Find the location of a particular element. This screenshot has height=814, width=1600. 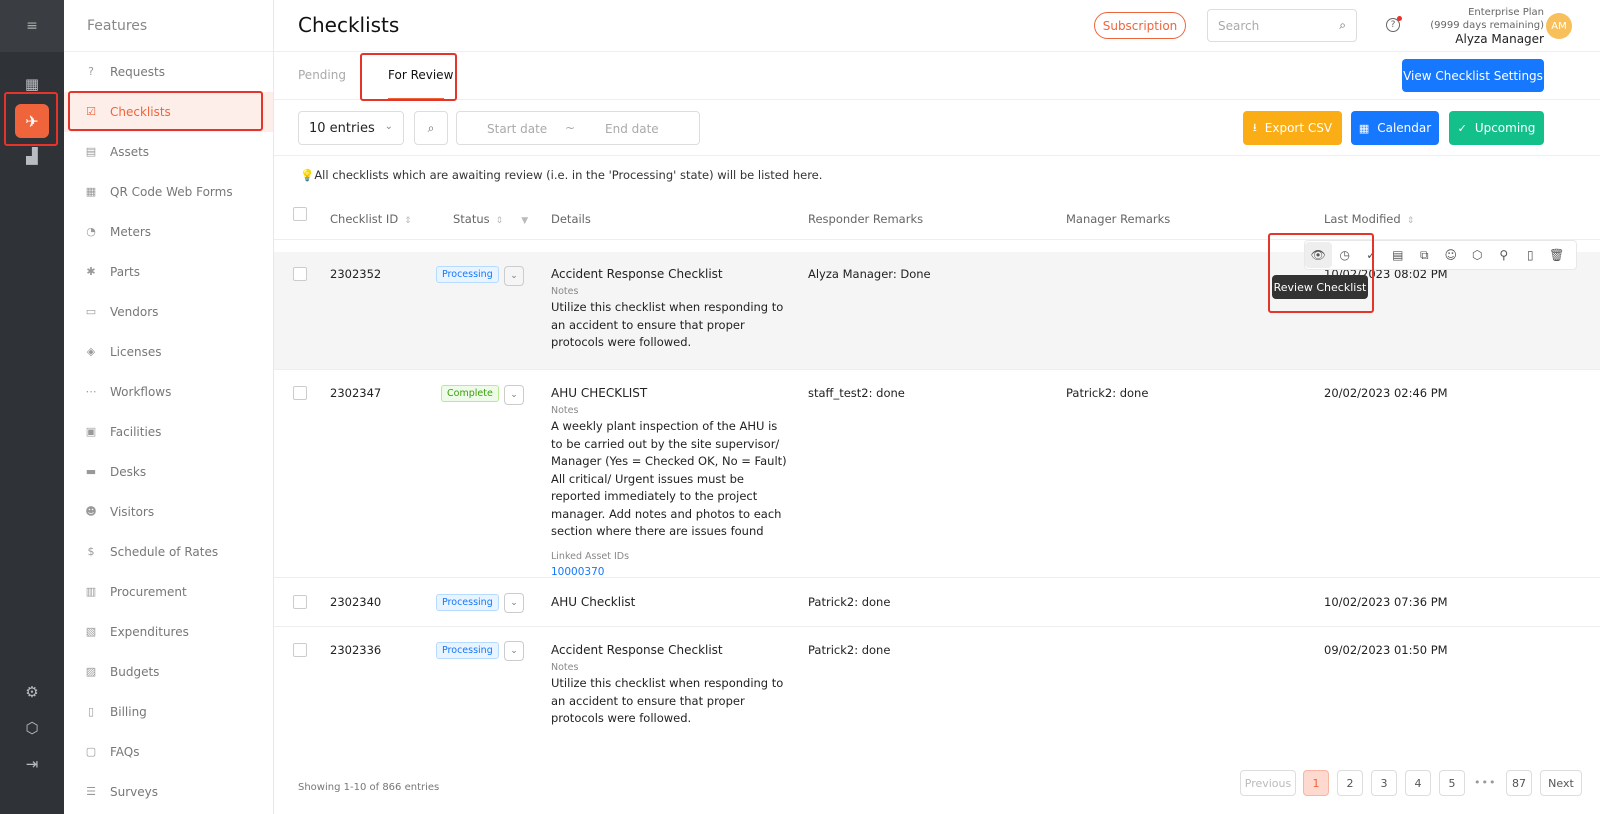

th-last-modified: Last Modified ⇕ is located at coordinates (1369, 219).